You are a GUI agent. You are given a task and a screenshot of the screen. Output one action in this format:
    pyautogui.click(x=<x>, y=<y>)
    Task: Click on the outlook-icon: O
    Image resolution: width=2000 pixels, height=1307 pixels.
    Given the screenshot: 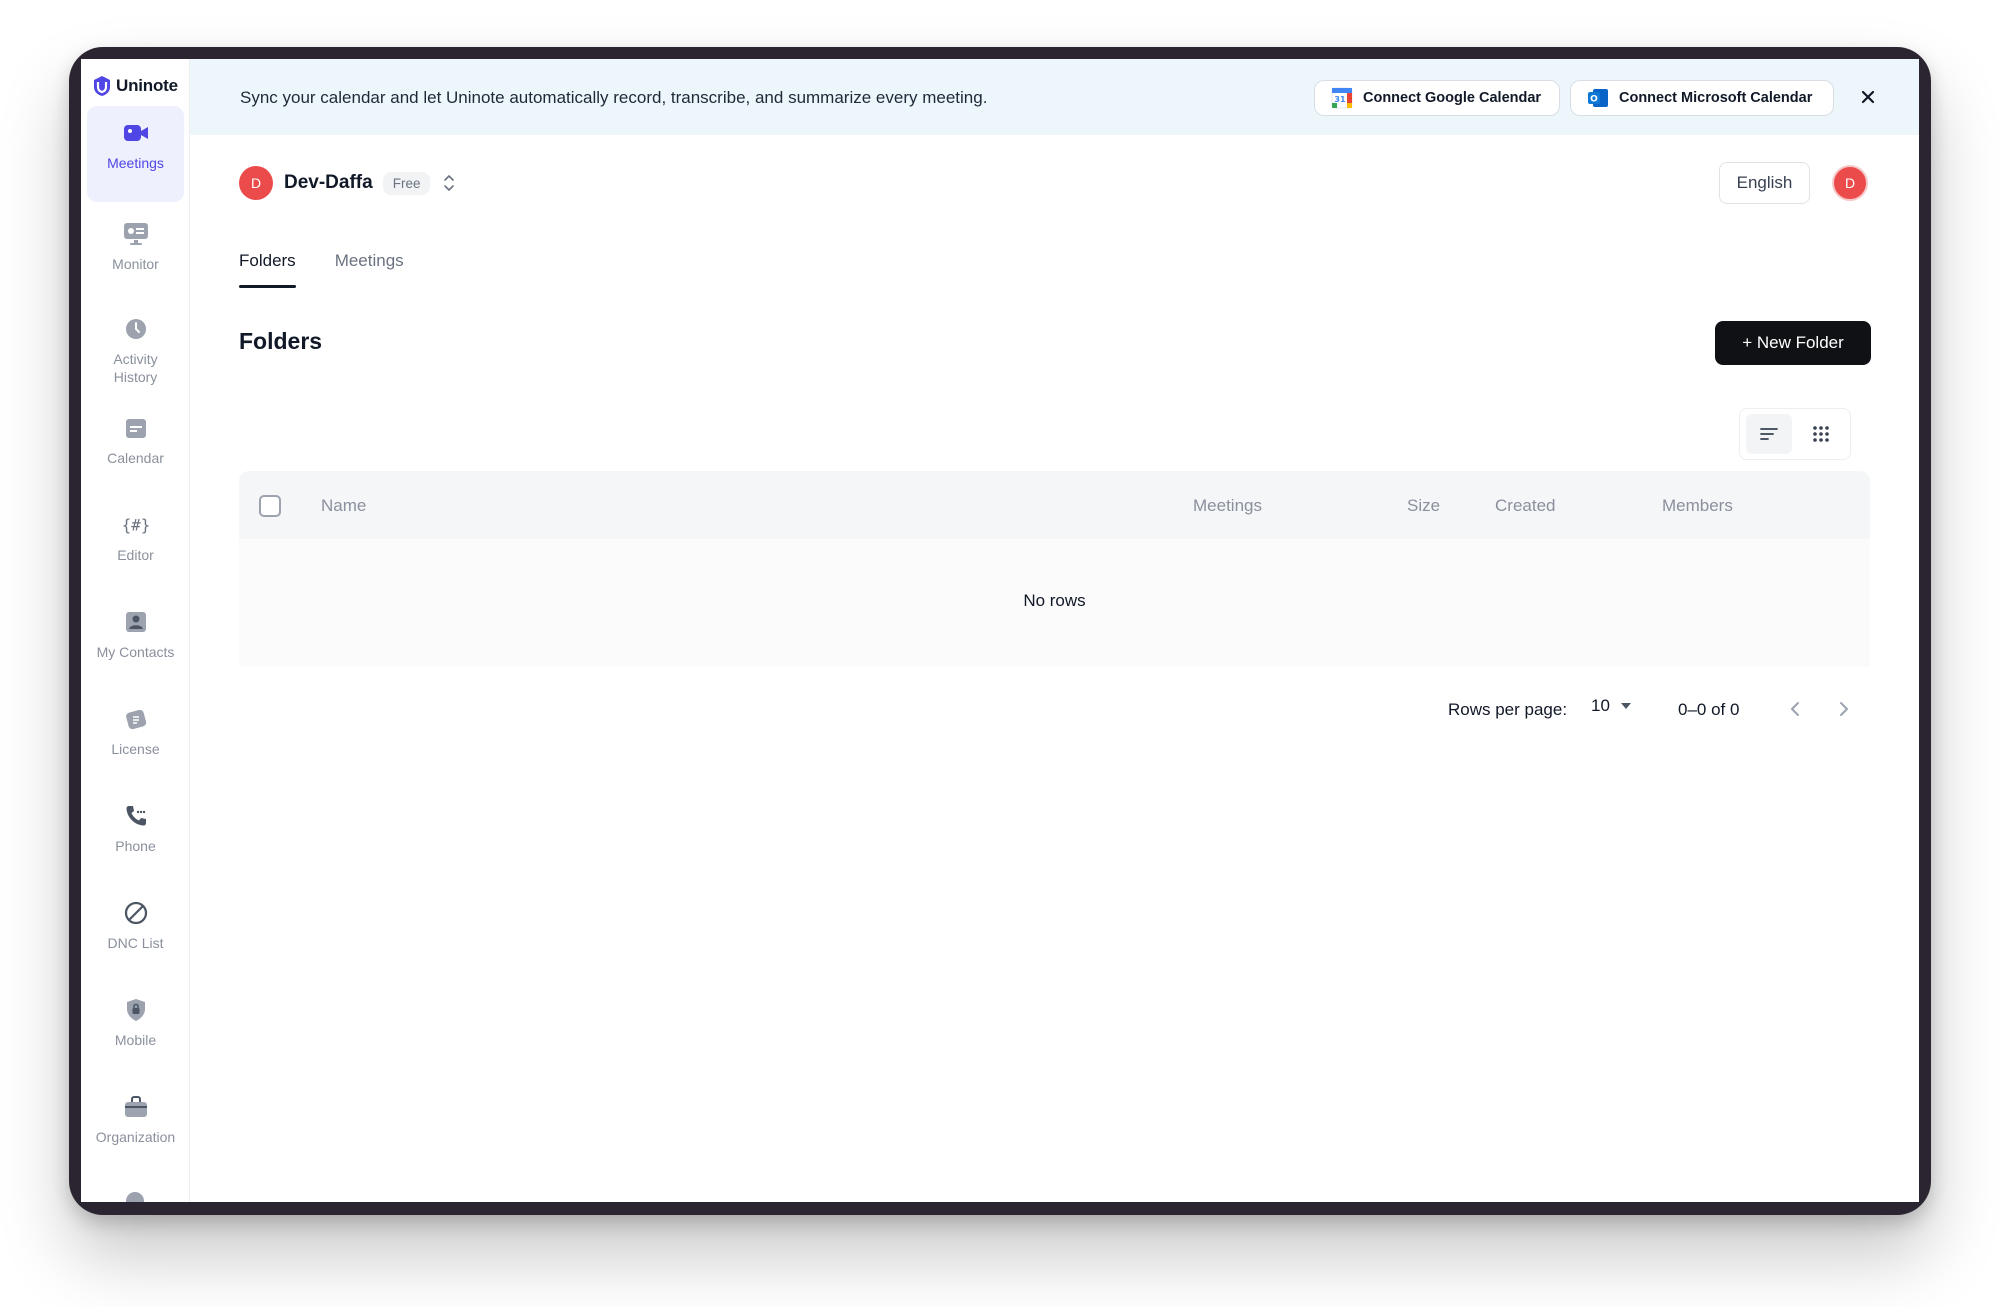 What is the action you would take?
    pyautogui.click(x=1598, y=98)
    